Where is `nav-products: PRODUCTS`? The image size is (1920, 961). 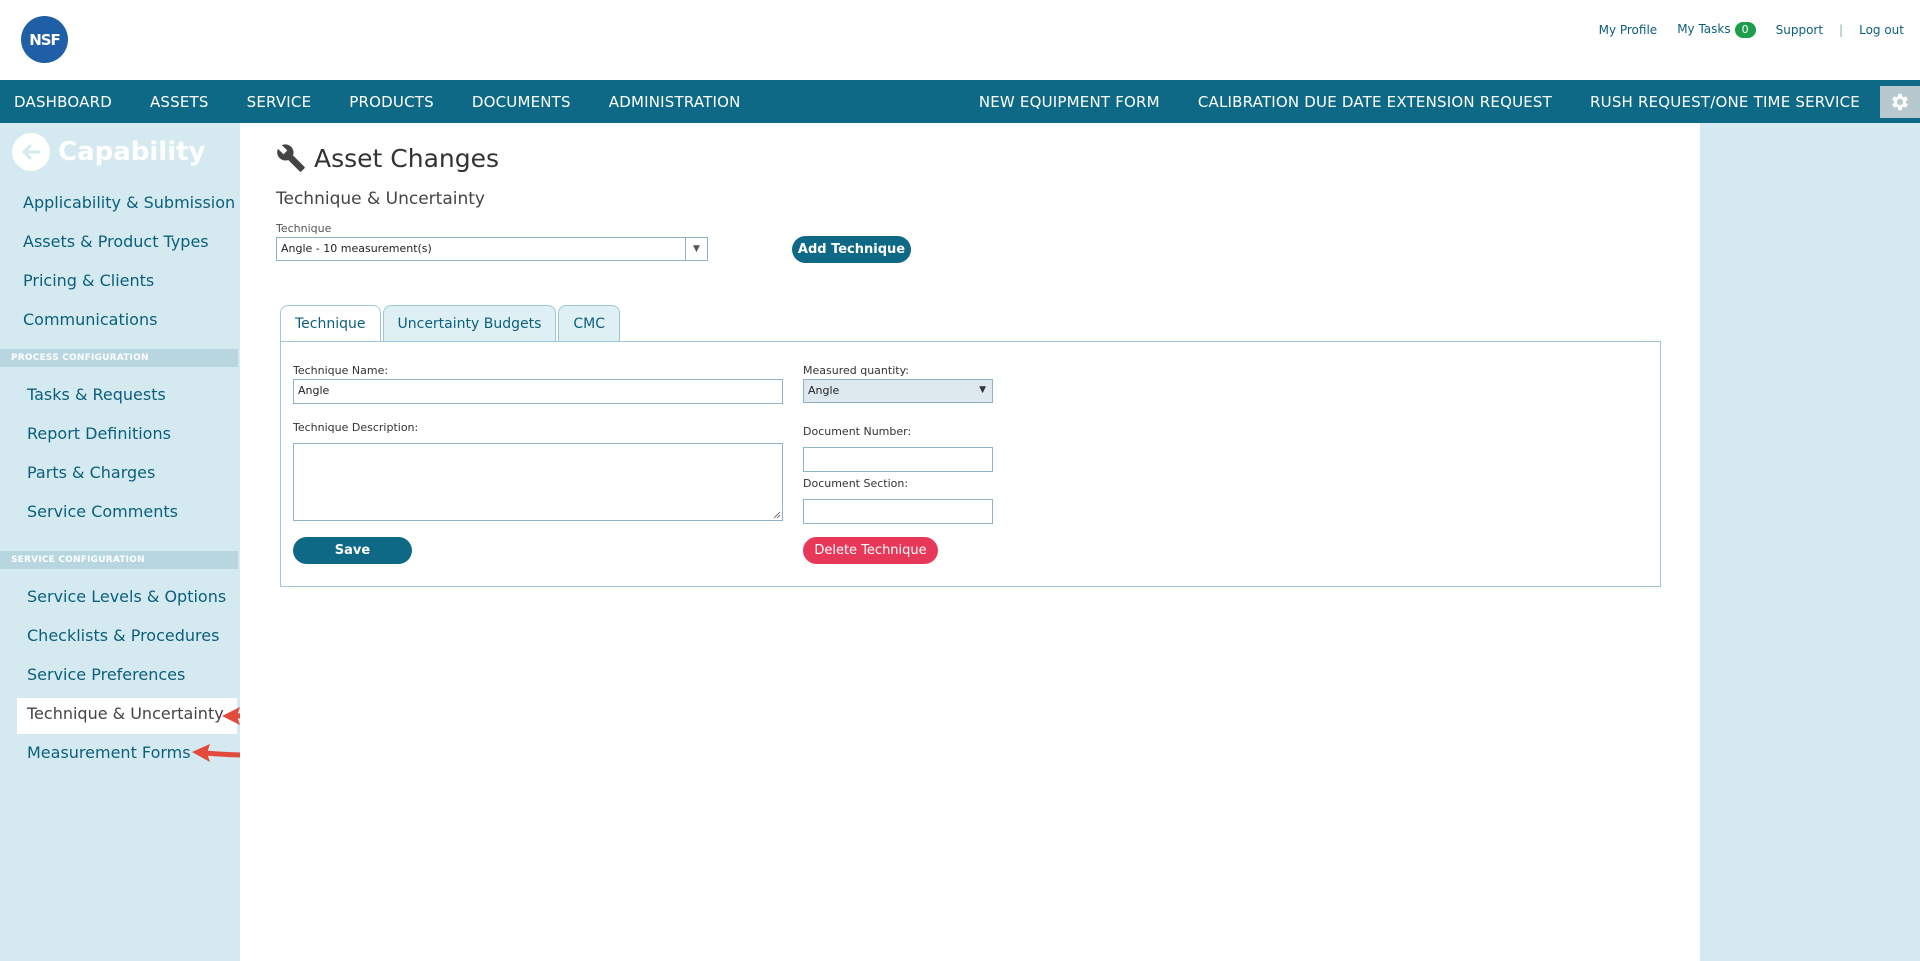 nav-products: PRODUCTS is located at coordinates (391, 102).